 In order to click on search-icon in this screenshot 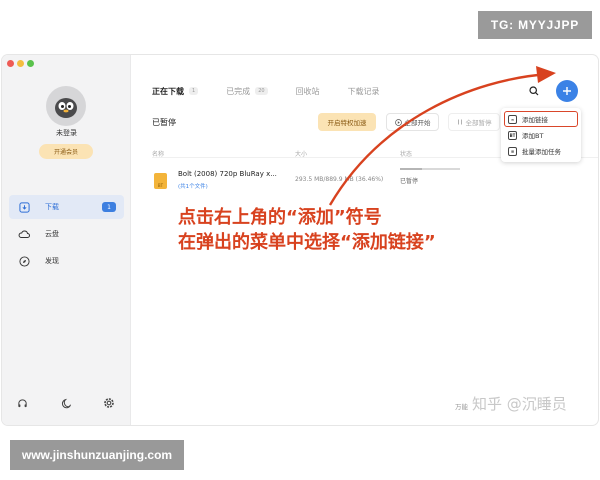, I will do `click(534, 91)`.